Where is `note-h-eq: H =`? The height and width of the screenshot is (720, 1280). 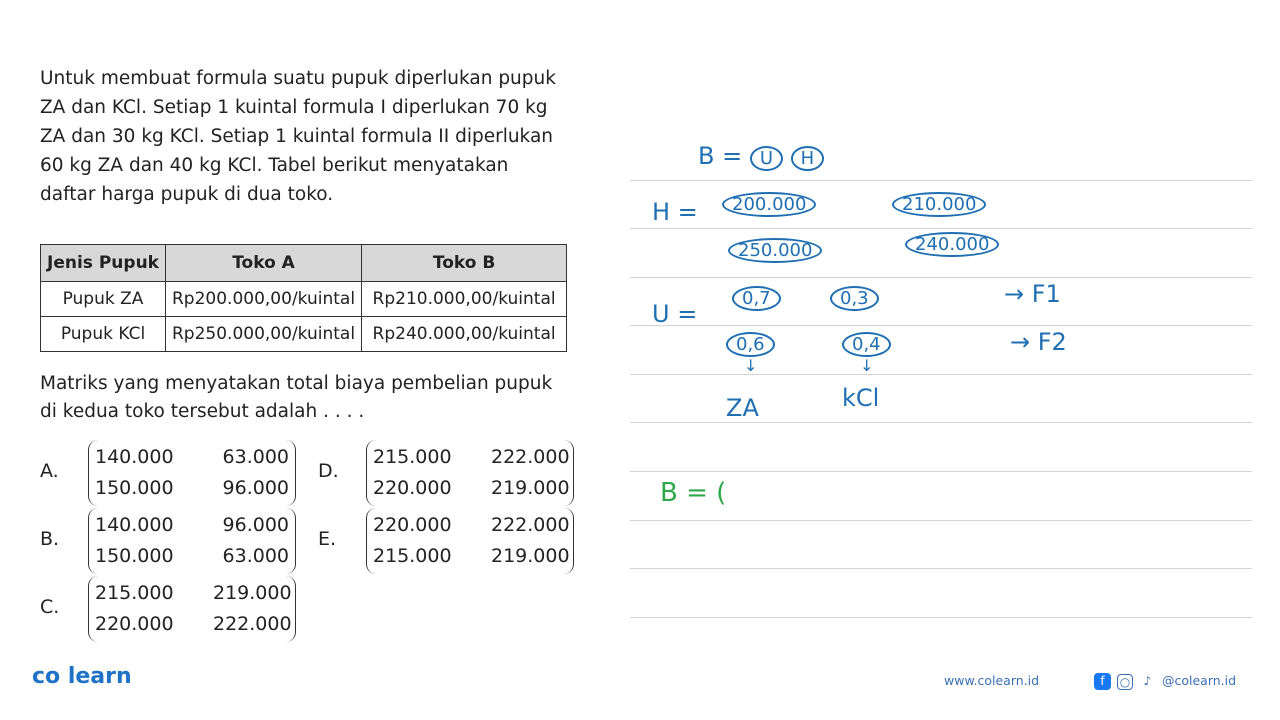 note-h-eq: H = is located at coordinates (675, 212).